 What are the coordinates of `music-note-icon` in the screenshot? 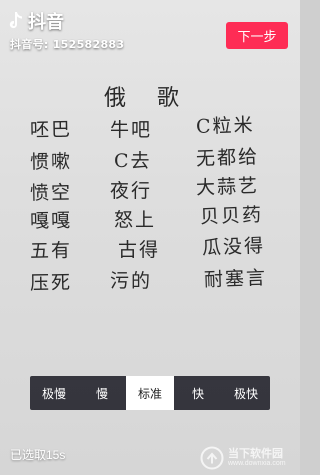 It's located at (16, 21).